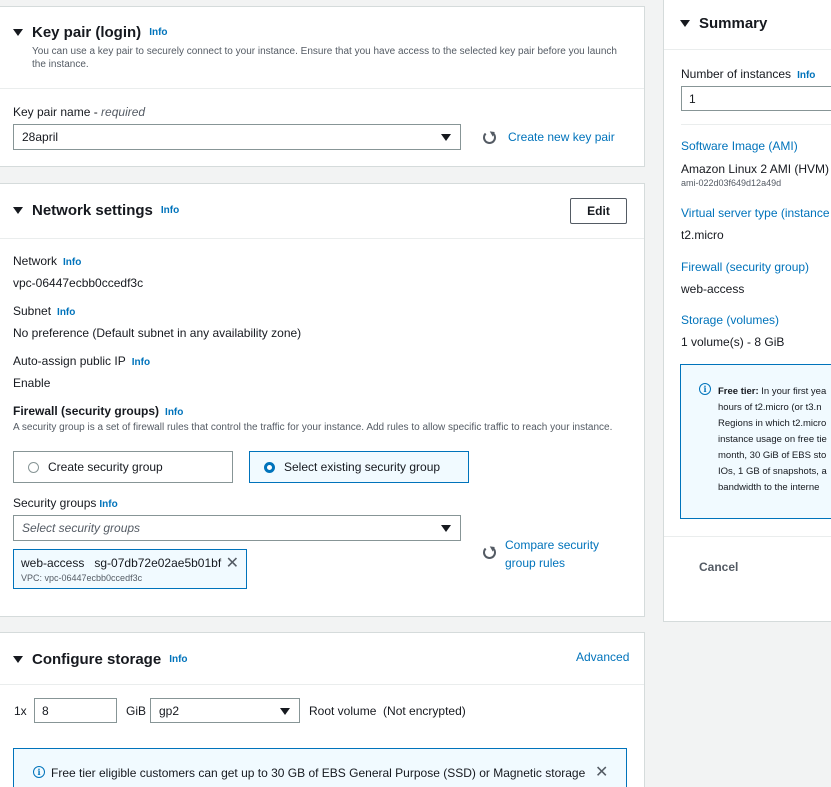 The height and width of the screenshot is (787, 831). Describe the element at coordinates (225, 710) in the screenshot. I see `volume-type-select: gp2` at that location.